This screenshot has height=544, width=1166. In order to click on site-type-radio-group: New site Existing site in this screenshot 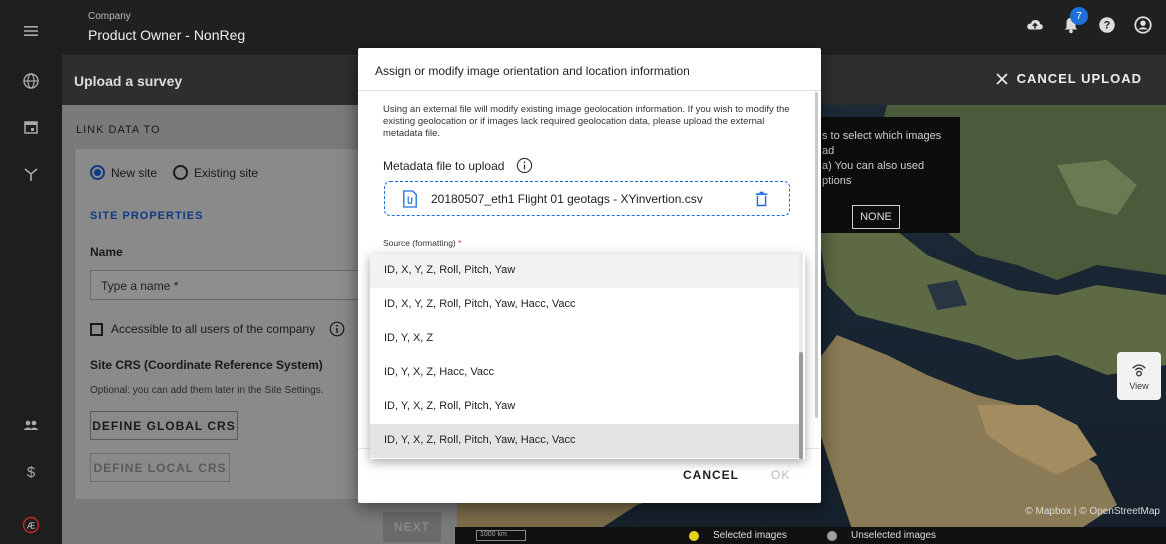, I will do `click(174, 172)`.